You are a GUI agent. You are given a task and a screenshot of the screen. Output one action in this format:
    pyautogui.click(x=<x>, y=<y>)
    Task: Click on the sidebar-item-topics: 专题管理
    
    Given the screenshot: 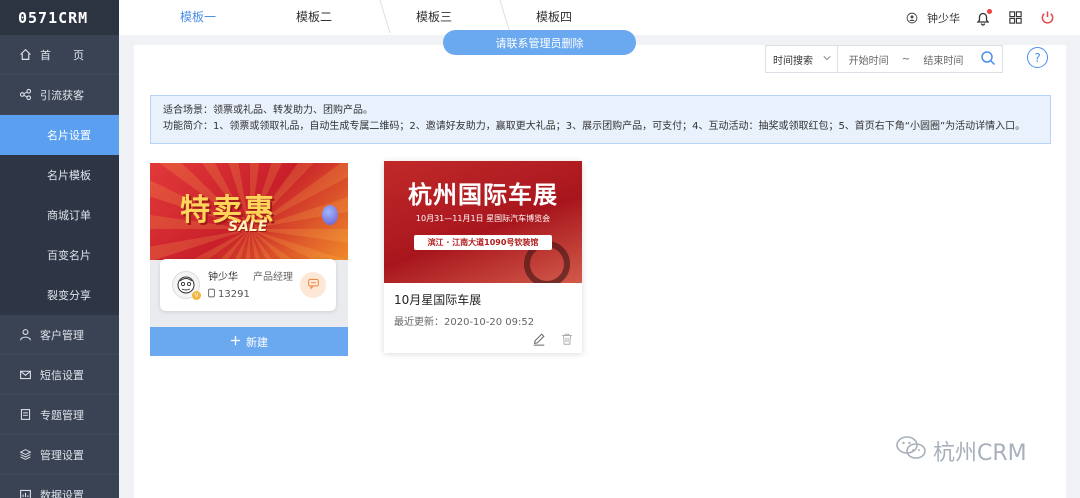 What is the action you would take?
    pyautogui.click(x=59, y=415)
    